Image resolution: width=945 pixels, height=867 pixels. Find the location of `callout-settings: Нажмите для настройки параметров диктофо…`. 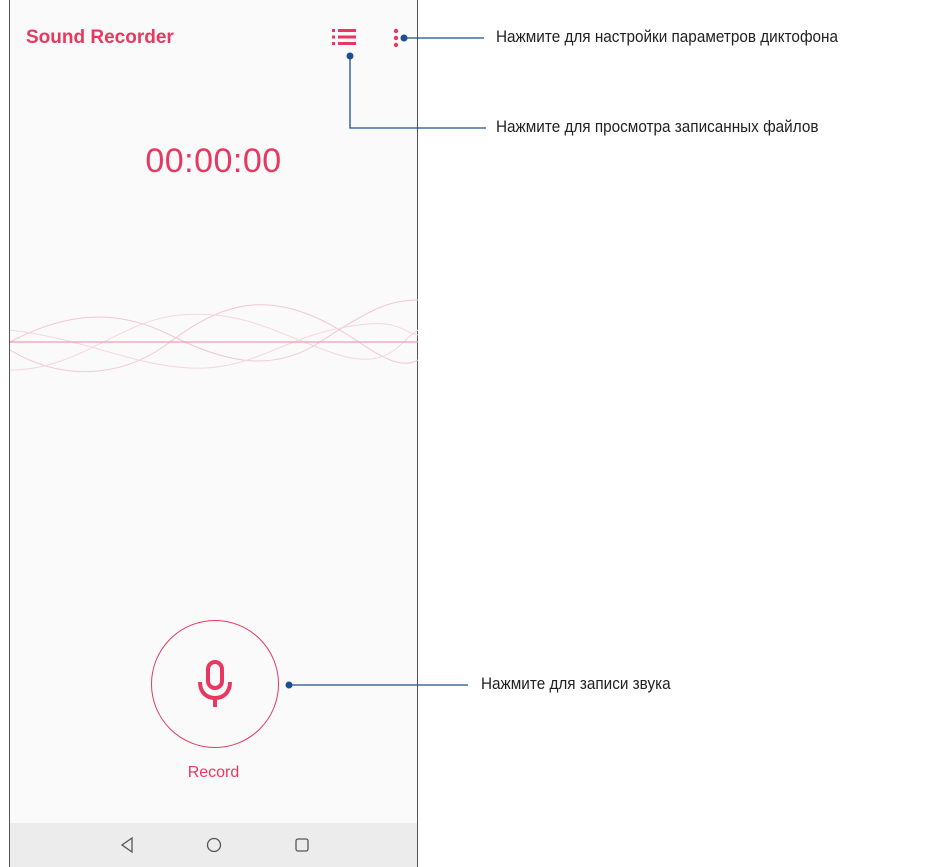

callout-settings: Нажмите для настройки параметров диктофо… is located at coordinates (667, 36).